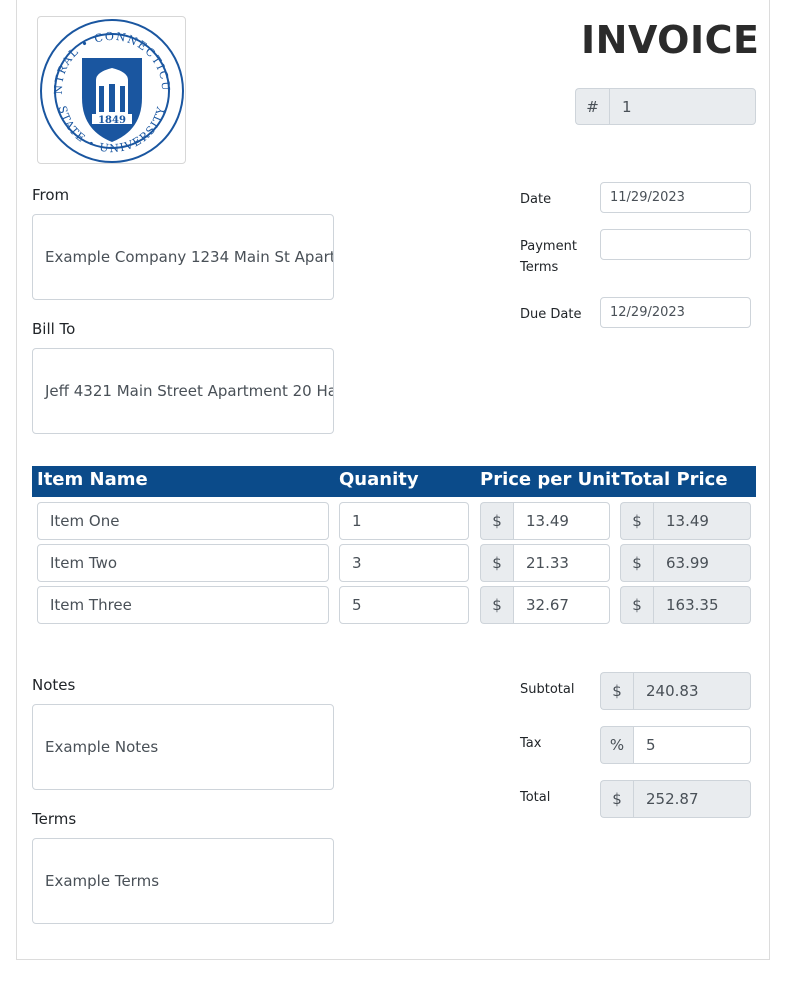  Describe the element at coordinates (535, 797) in the screenshot. I see `total-label: Total` at that location.